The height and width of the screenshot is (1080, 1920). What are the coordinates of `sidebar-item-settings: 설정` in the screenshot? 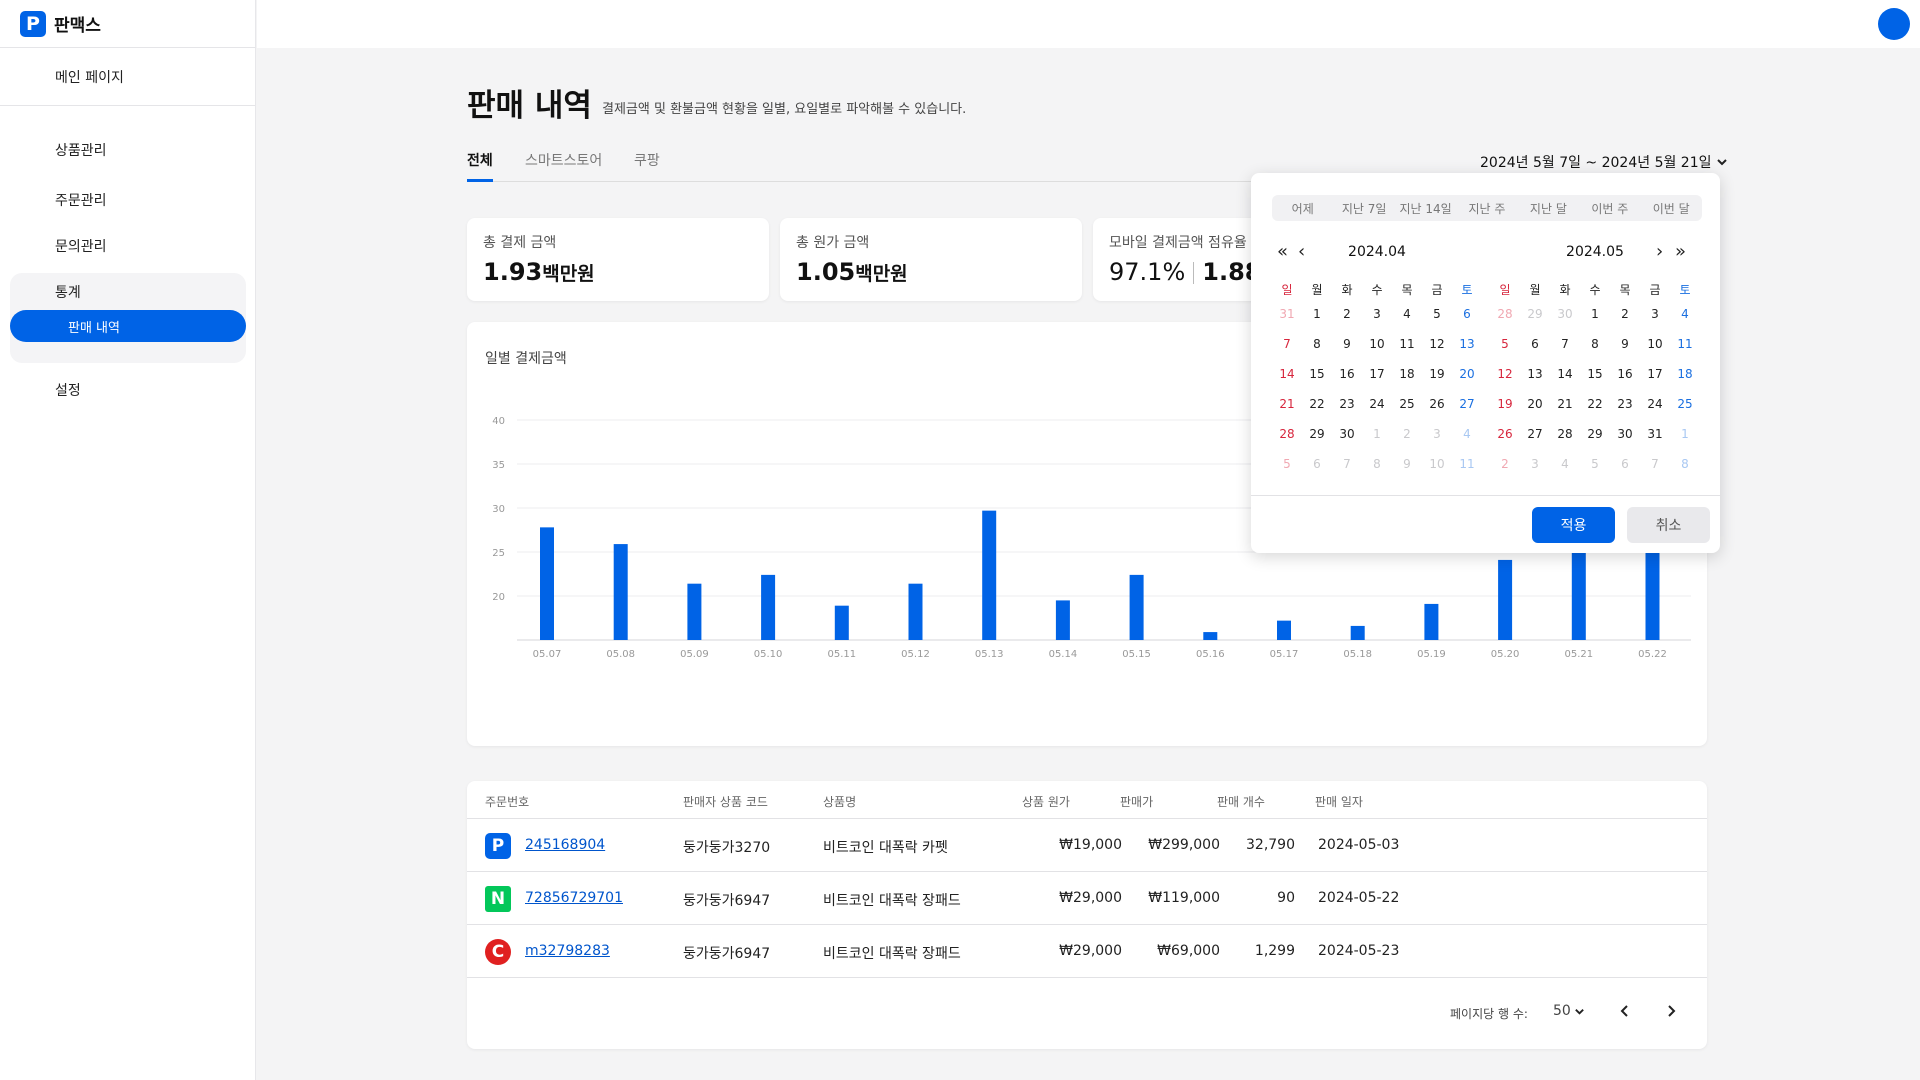 It's located at (68, 390).